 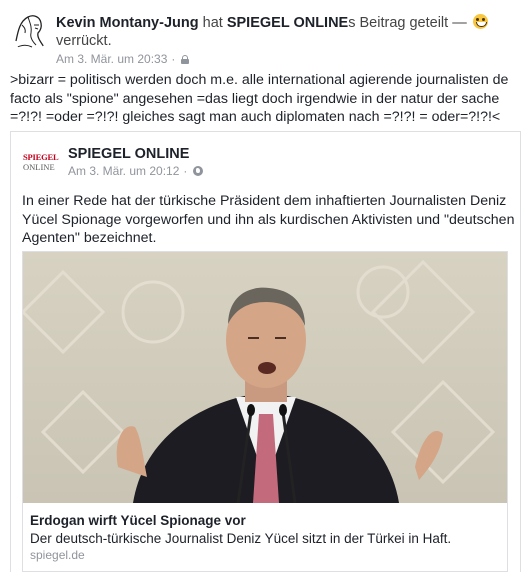 What do you see at coordinates (127, 23) in the screenshot?
I see `author-name: Kevin Montany-Jung` at bounding box center [127, 23].